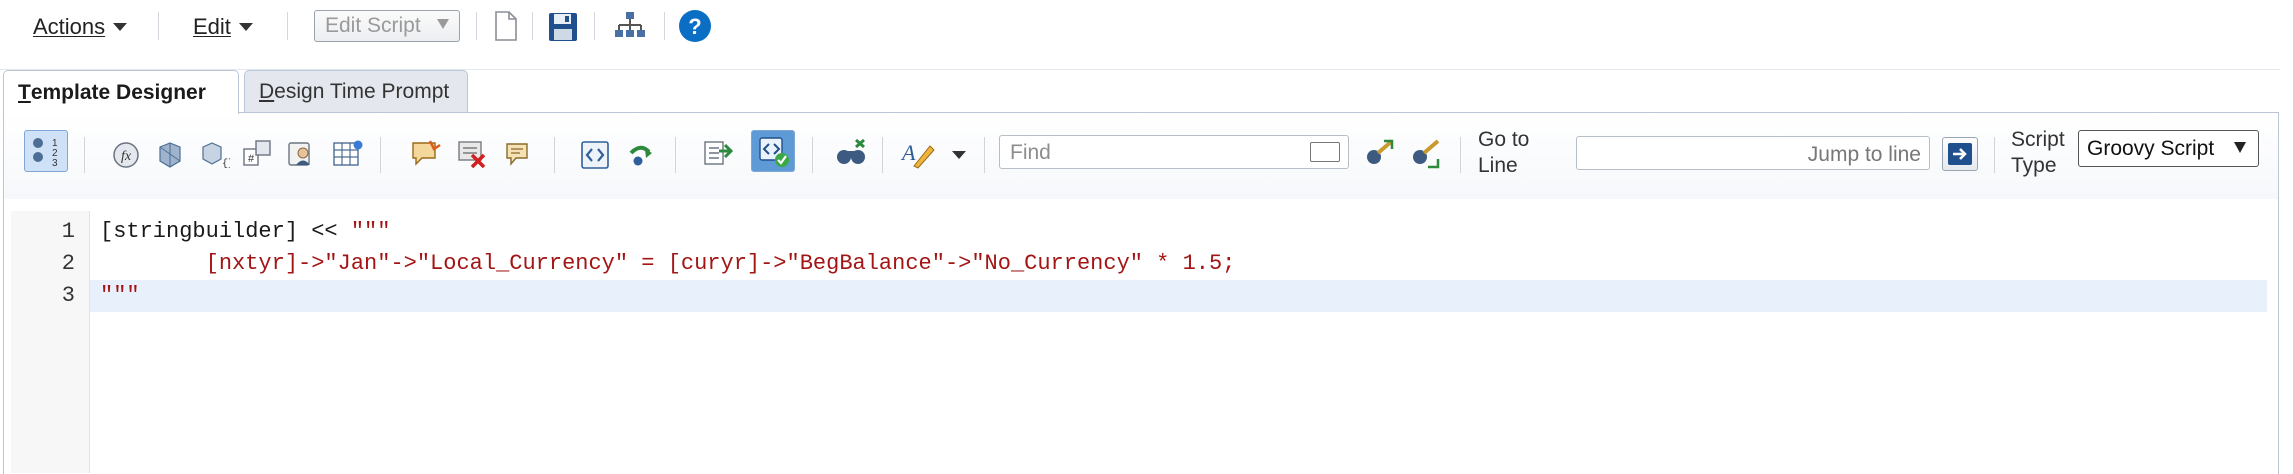 The image size is (2293, 474). I want to click on help-icon: ?, so click(695, 26).